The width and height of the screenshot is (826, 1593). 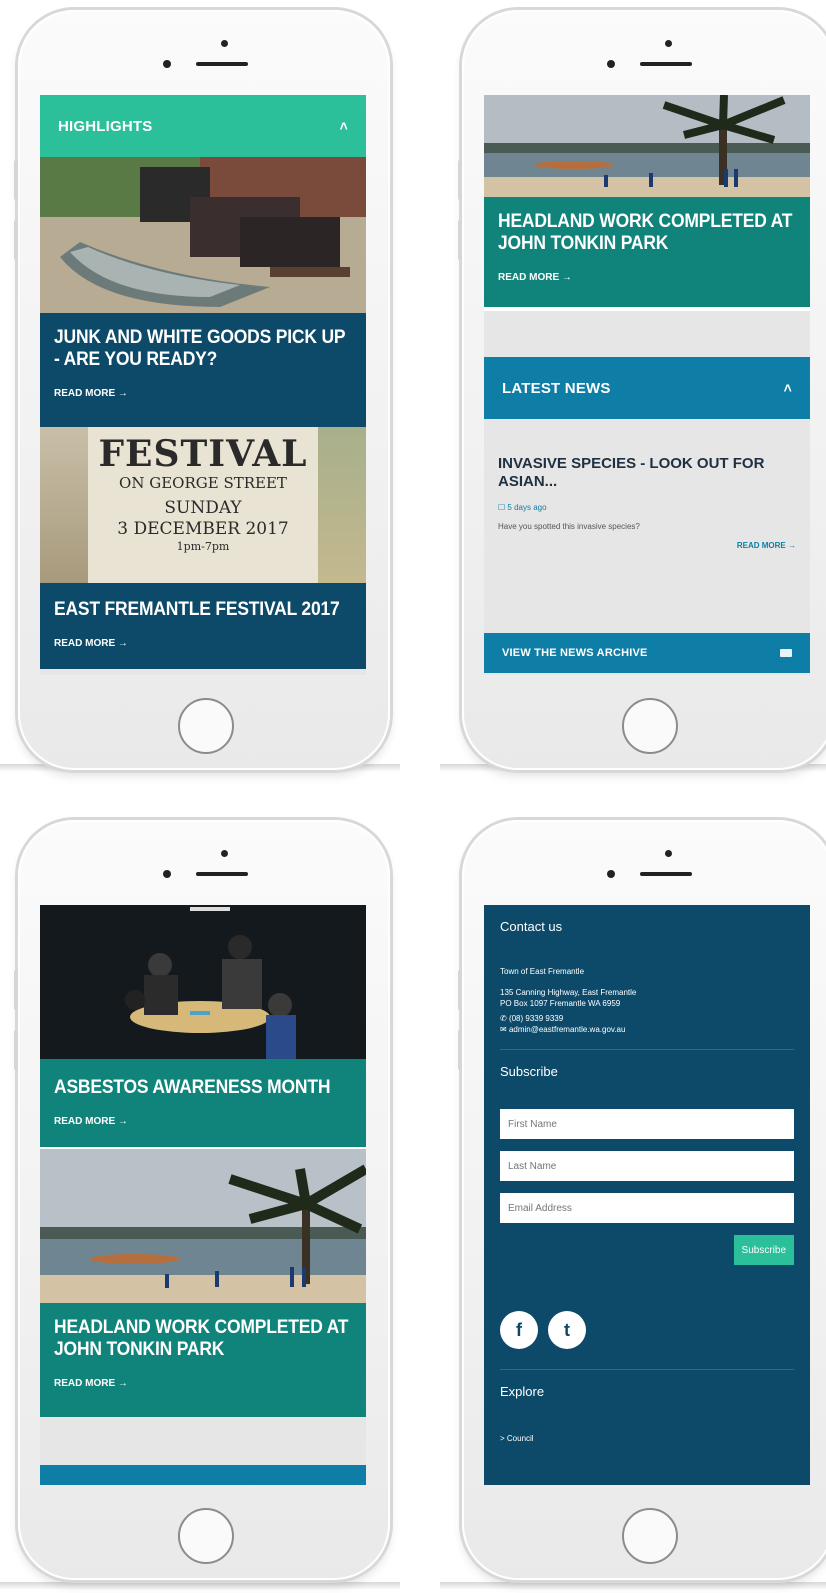 I want to click on junk-pickup-photo, so click(x=203, y=235).